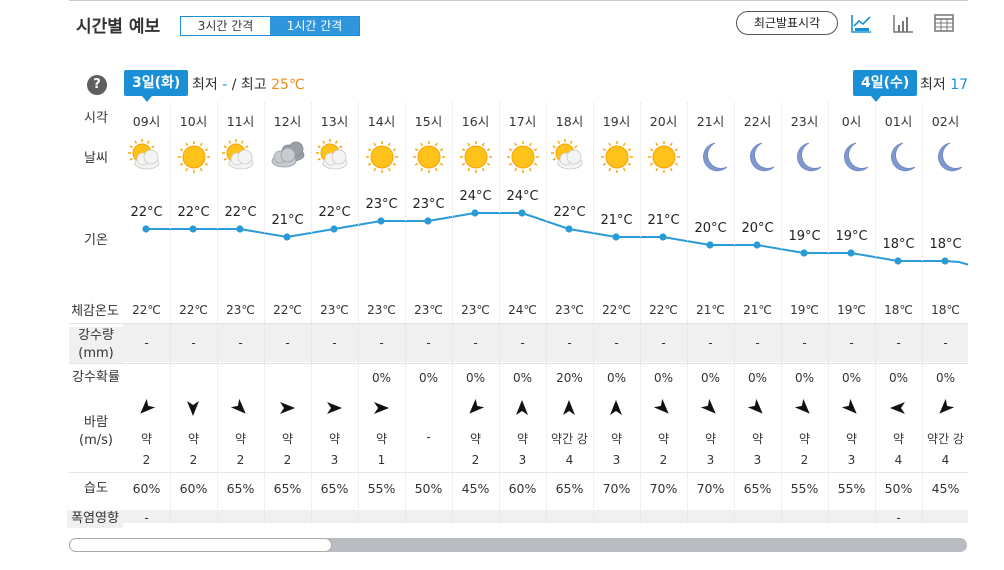  Describe the element at coordinates (96, 432) in the screenshot. I see `row-label-wind: 바람 (m/s)` at that location.